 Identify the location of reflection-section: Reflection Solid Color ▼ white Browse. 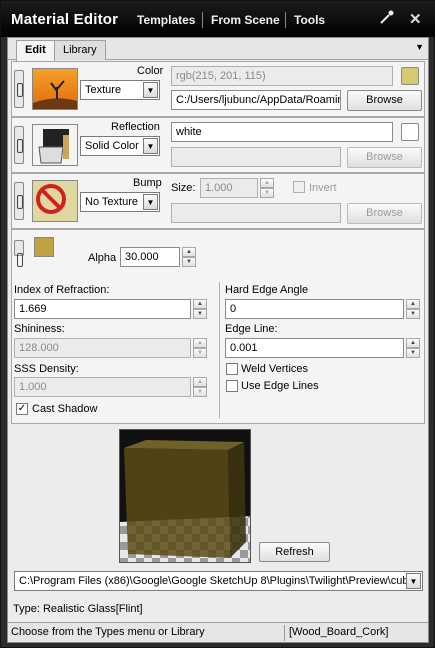
(218, 145).